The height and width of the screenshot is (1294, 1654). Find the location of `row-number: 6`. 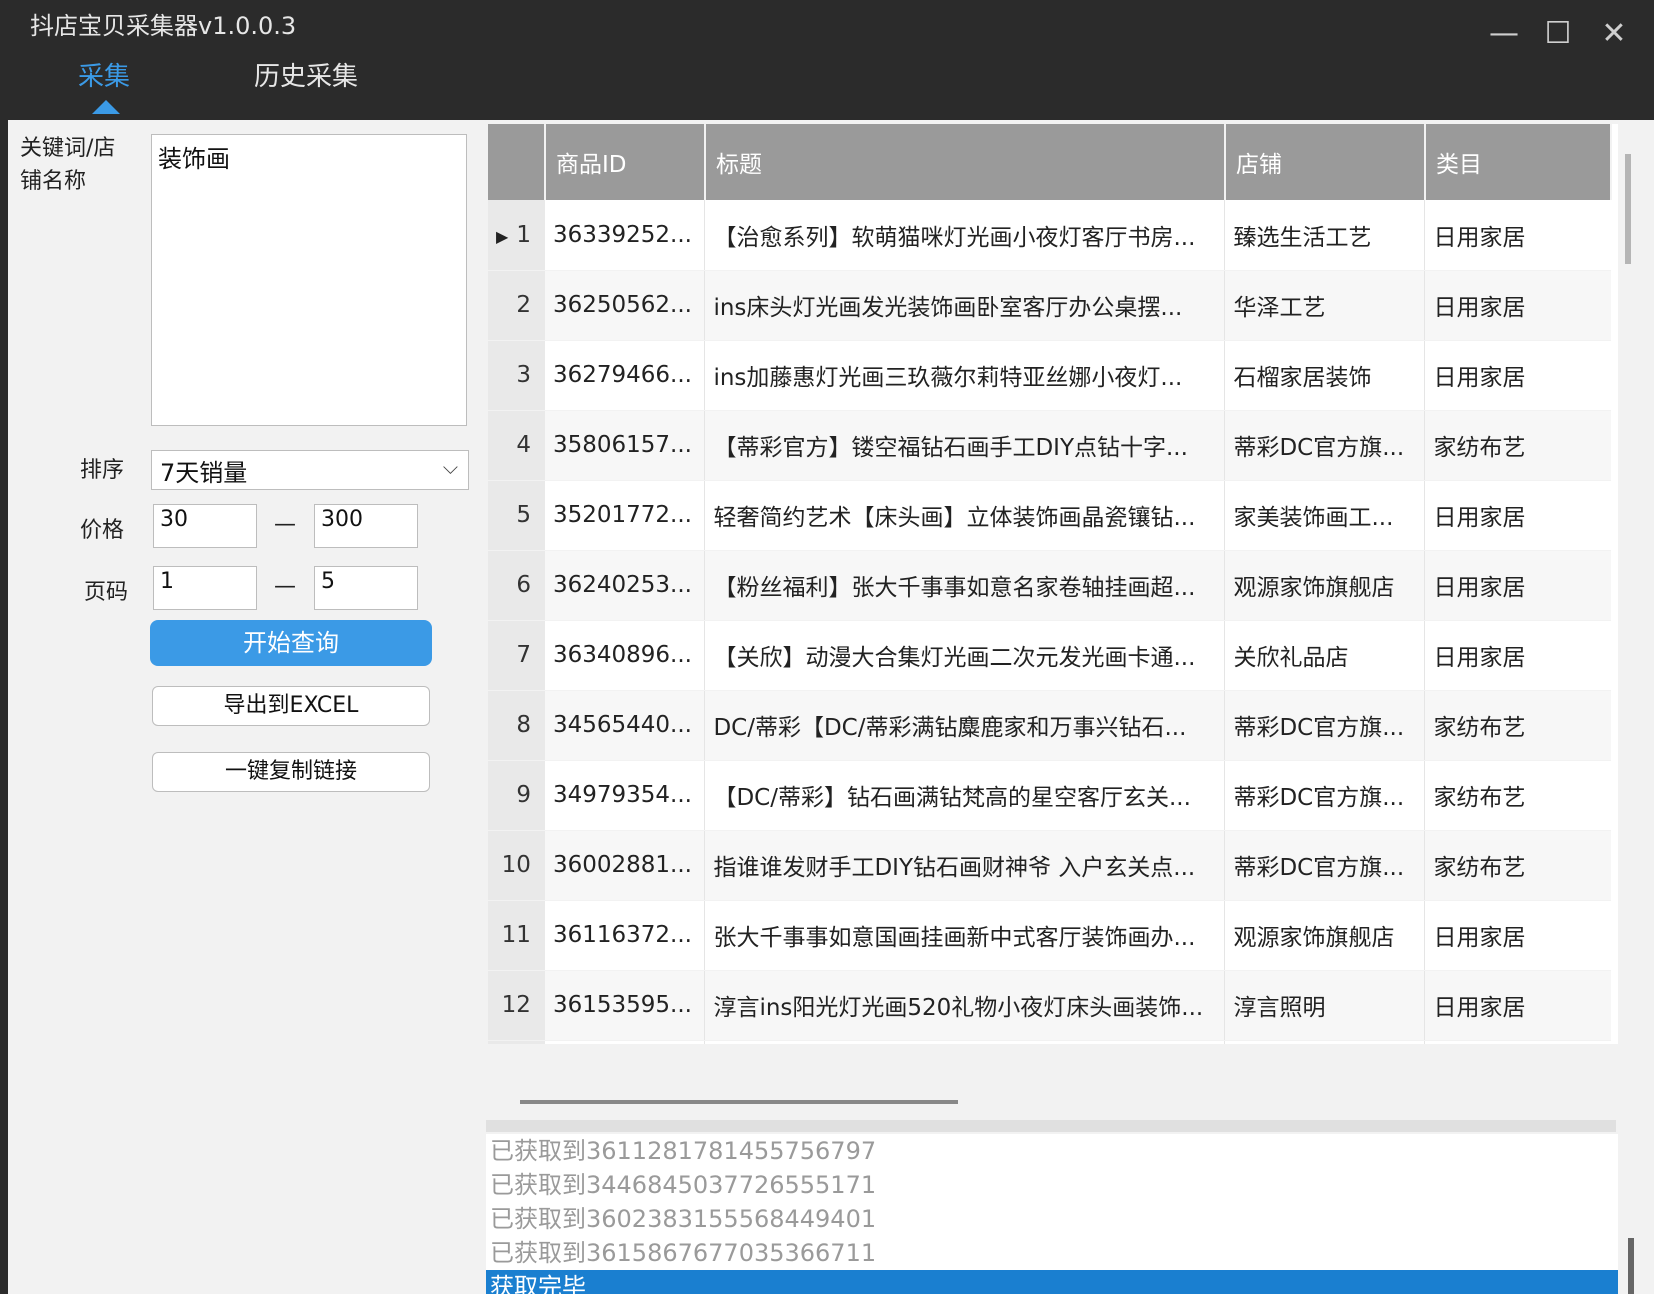

row-number: 6 is located at coordinates (516, 585).